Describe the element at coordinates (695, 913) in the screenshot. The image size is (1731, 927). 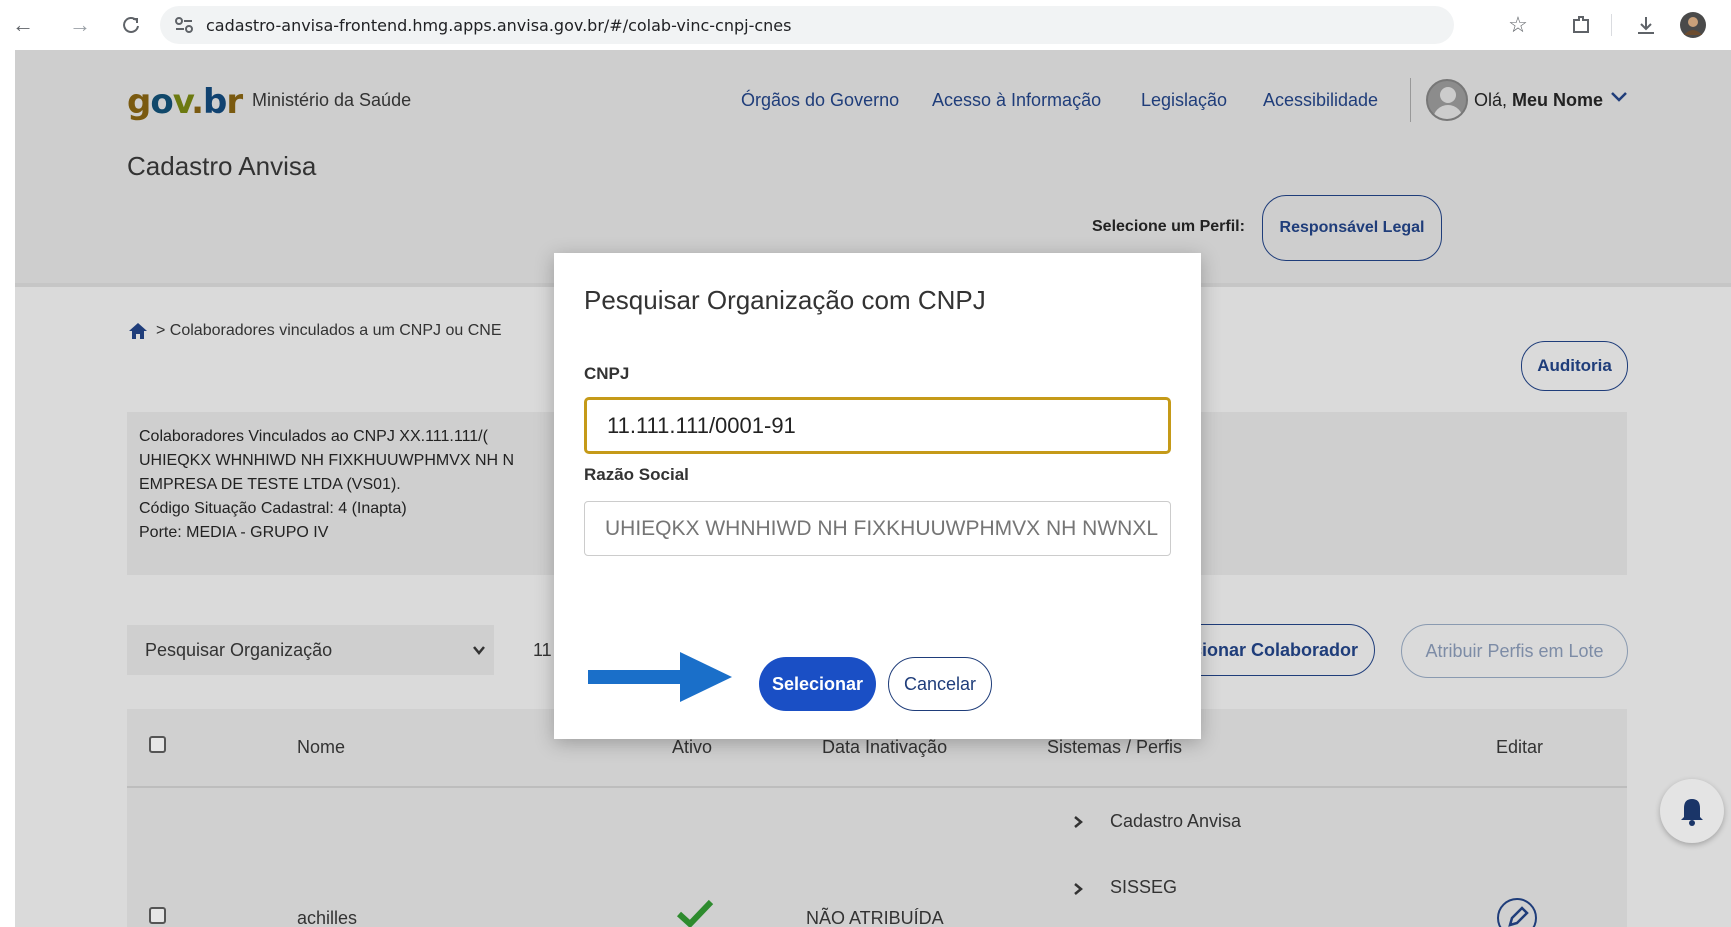
I see `active-check-icon` at that location.